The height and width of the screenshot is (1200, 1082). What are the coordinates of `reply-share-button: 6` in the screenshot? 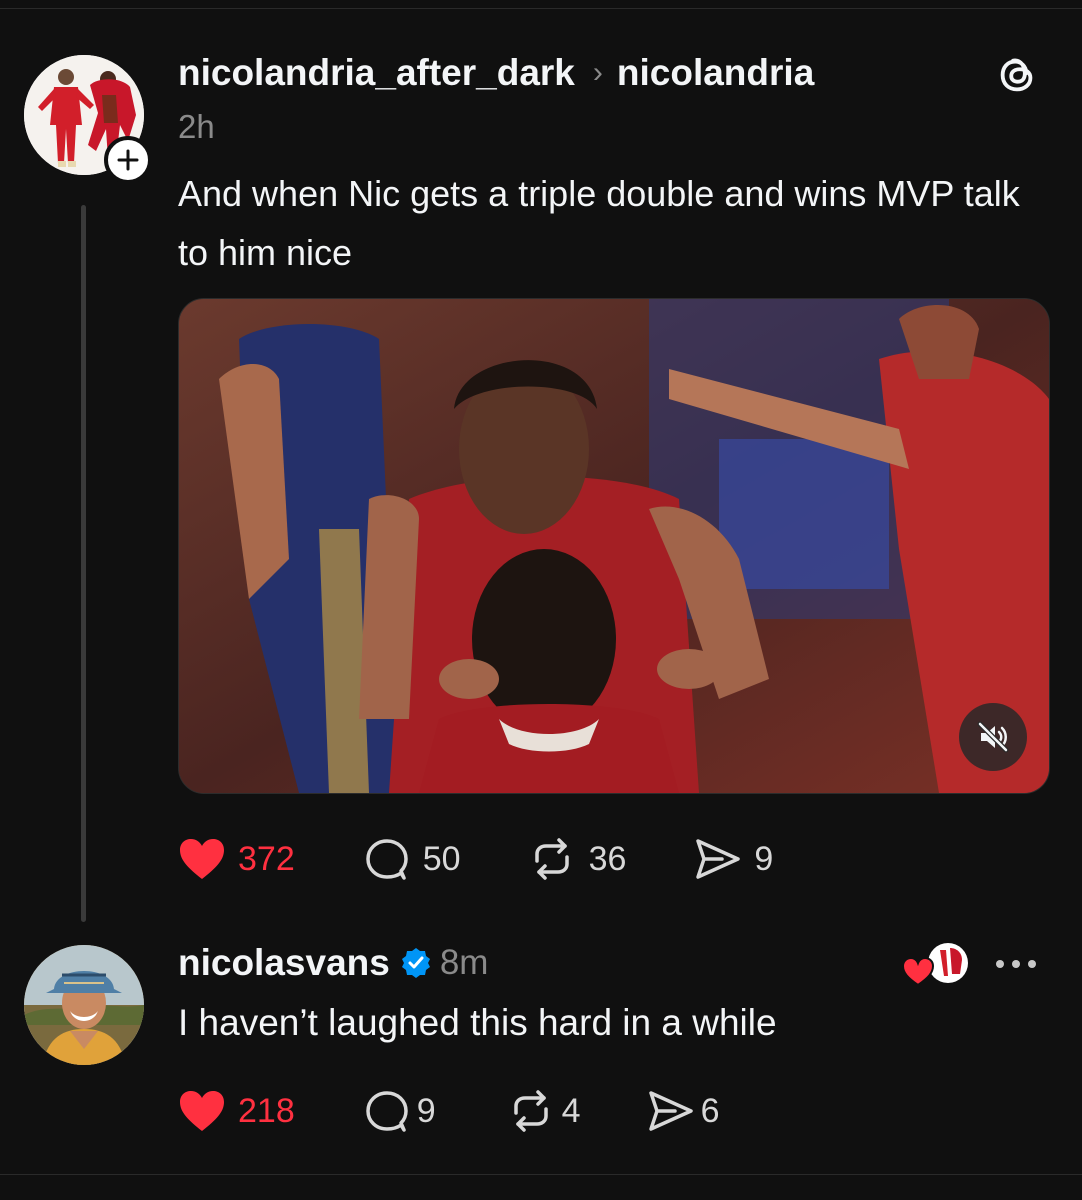 It's located at (683, 1111).